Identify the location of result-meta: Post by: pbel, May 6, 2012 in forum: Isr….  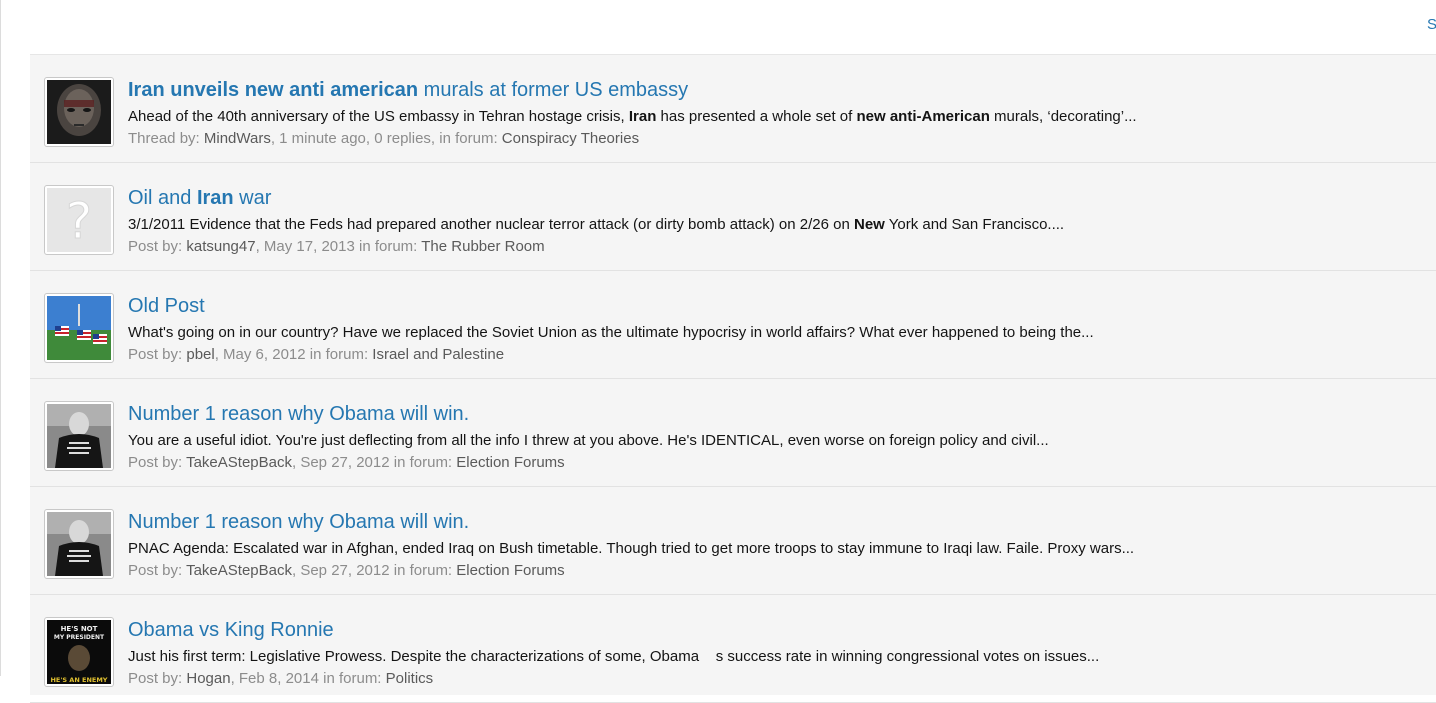
(316, 355).